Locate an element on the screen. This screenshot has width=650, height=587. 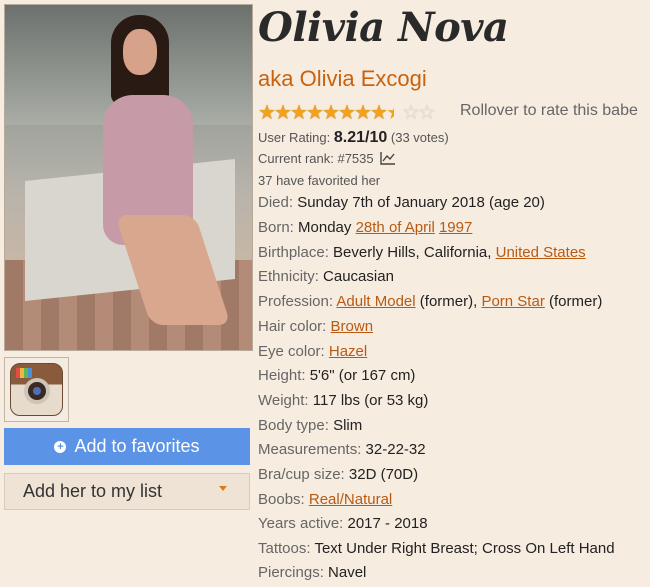
detail-bra-size: Bra/cup size: 32D (70D) is located at coordinates (338, 474).